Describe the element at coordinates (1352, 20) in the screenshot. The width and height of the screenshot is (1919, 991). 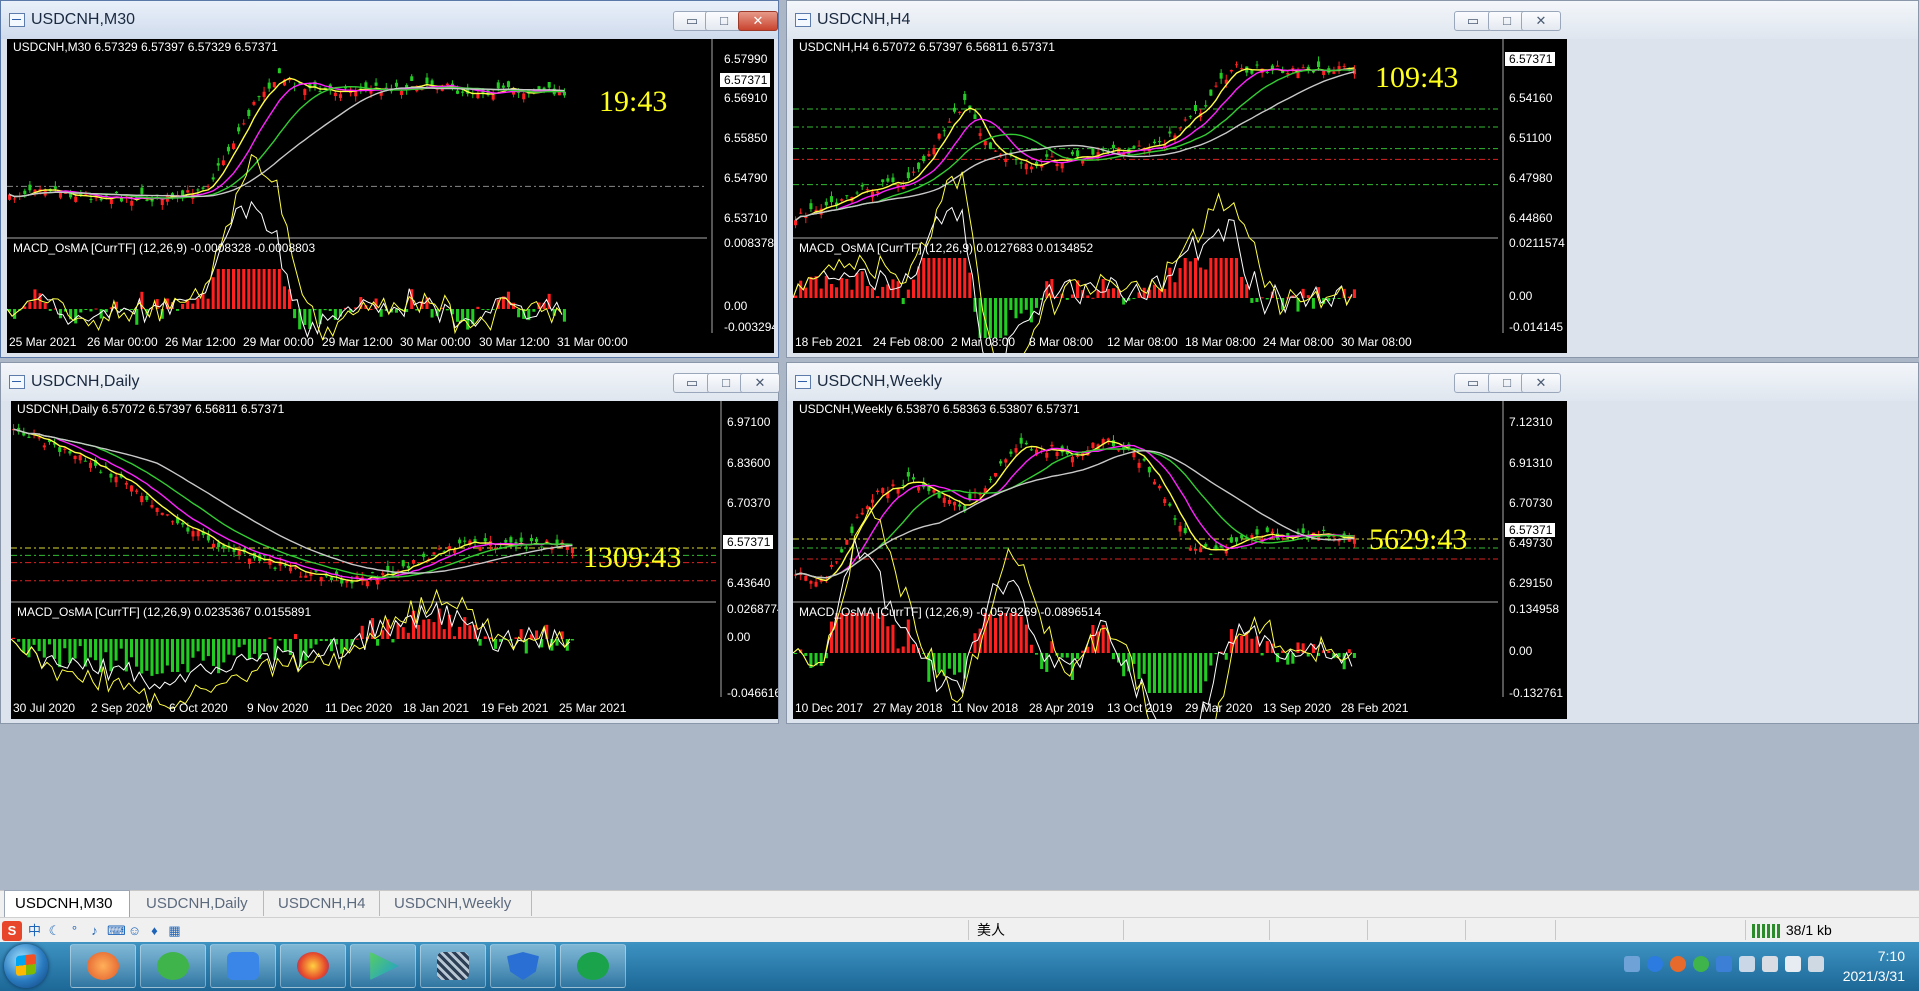
I see `window-titlebar: USDCNH,H4 ▭ □ ✕` at that location.